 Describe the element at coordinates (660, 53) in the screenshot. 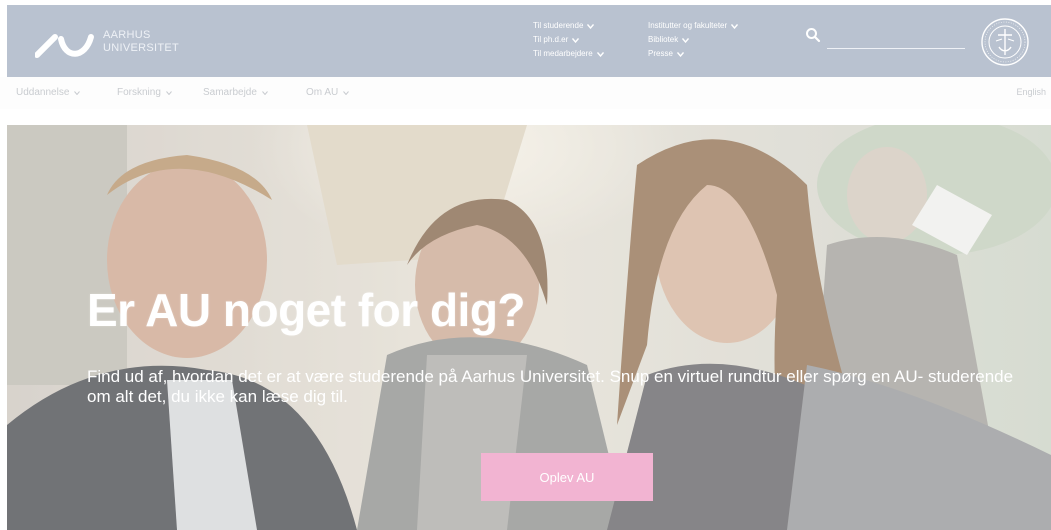

I see `link-label: Presse` at that location.